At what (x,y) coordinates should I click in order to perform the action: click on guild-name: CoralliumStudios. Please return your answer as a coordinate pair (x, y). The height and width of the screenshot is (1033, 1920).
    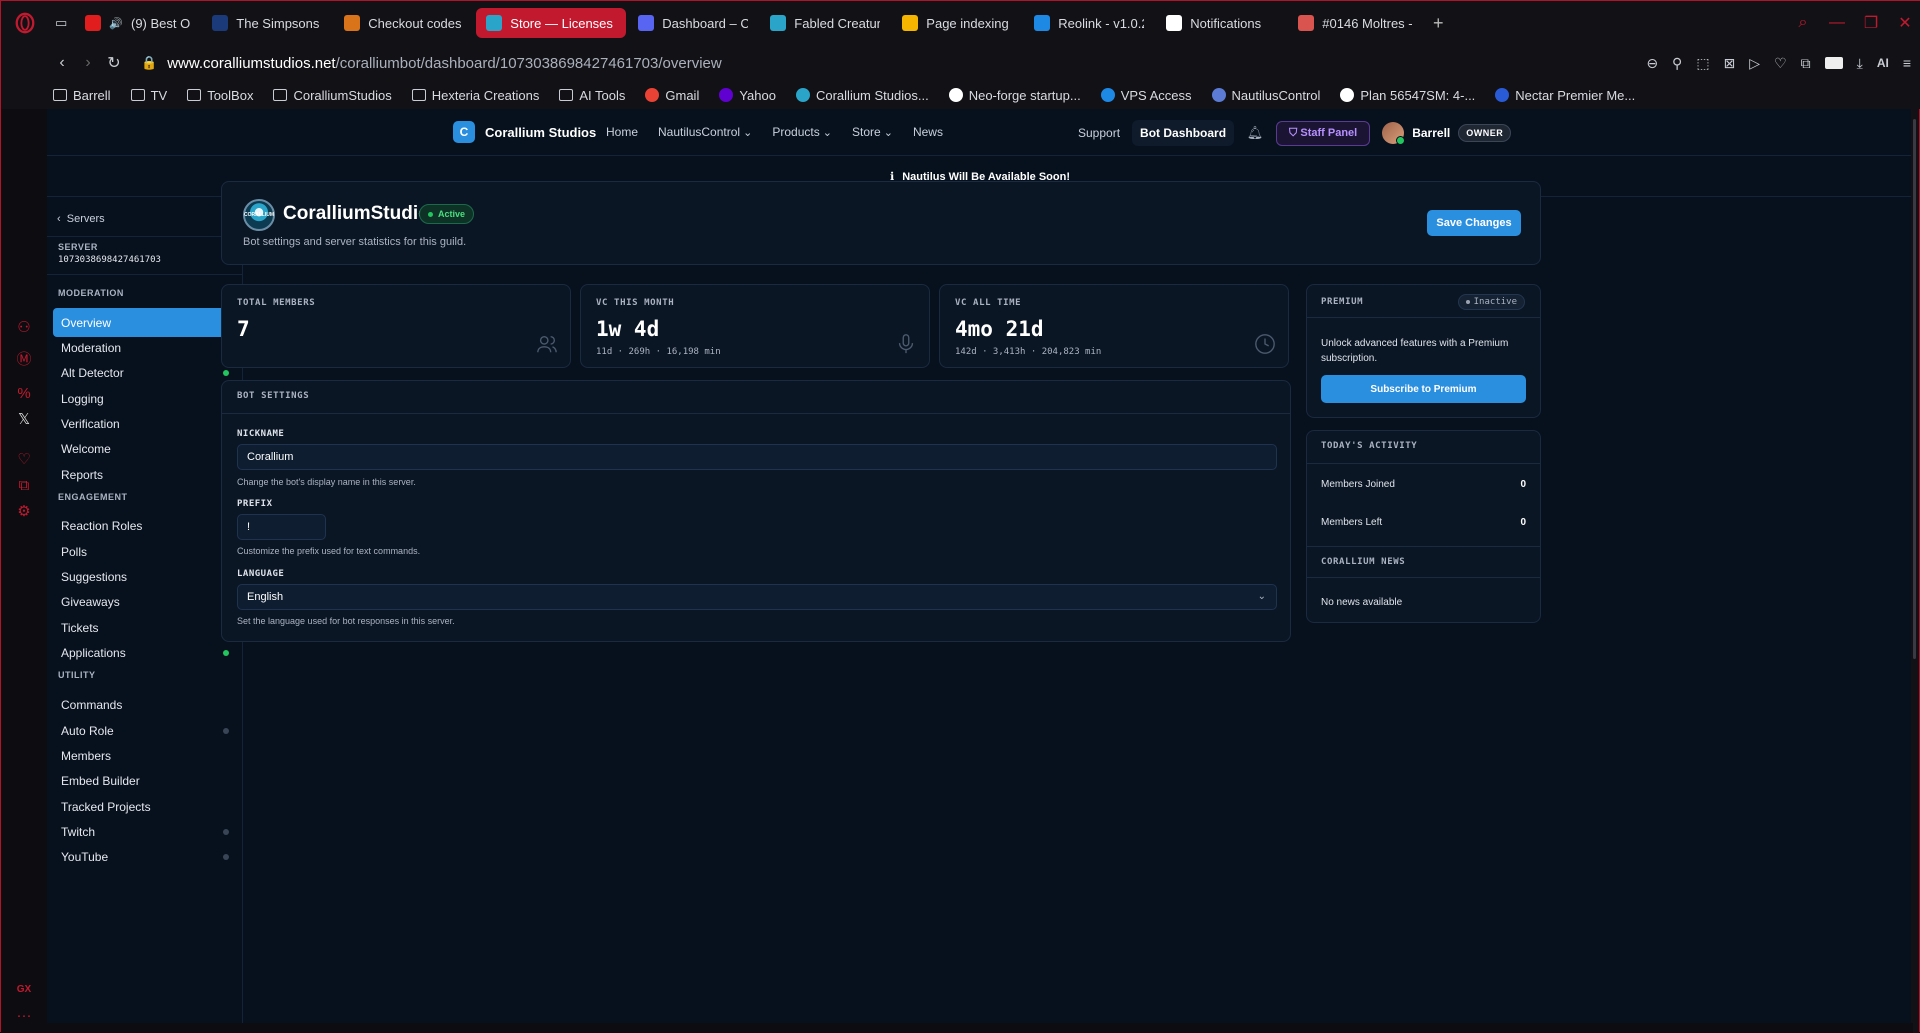
    Looking at the image, I should click on (361, 214).